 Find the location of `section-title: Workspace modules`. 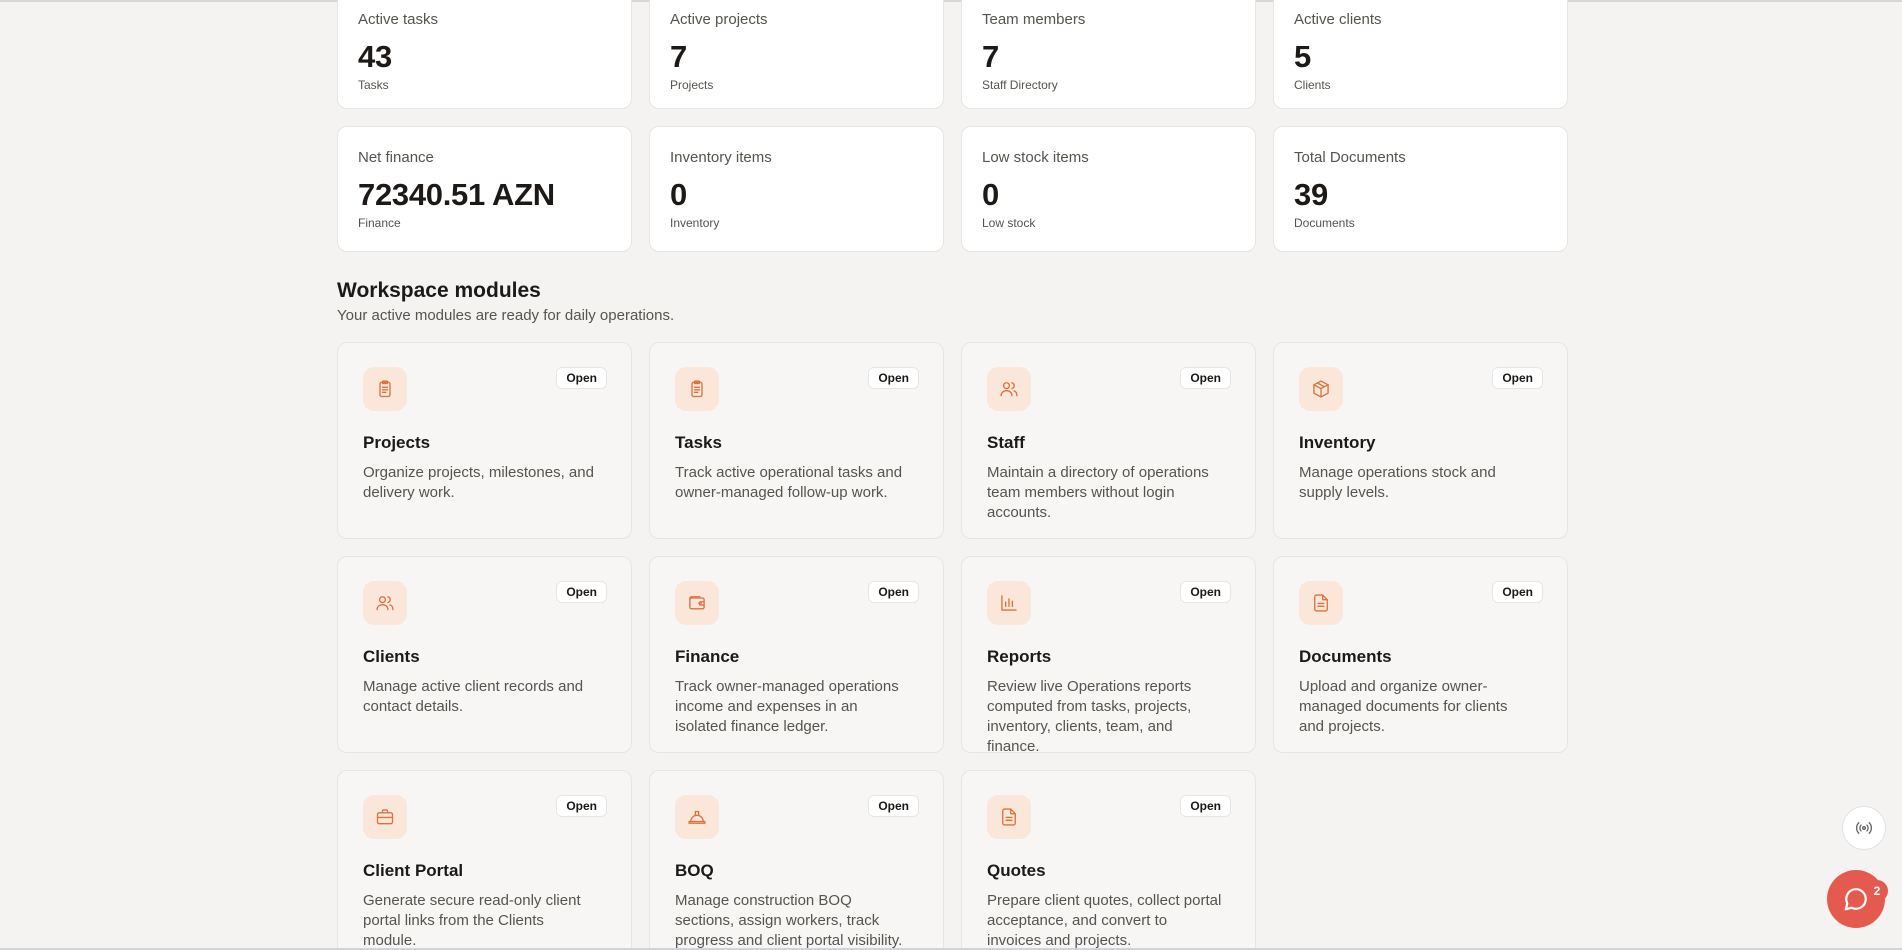

section-title: Workspace modules is located at coordinates (439, 290).